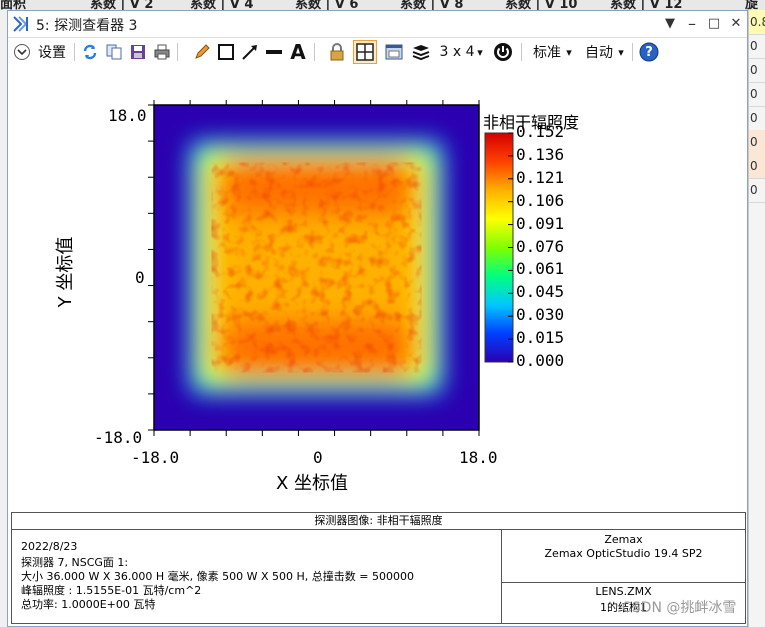 The height and width of the screenshot is (627, 765). I want to click on y-axis-label: Y 坐标值, so click(65, 272).